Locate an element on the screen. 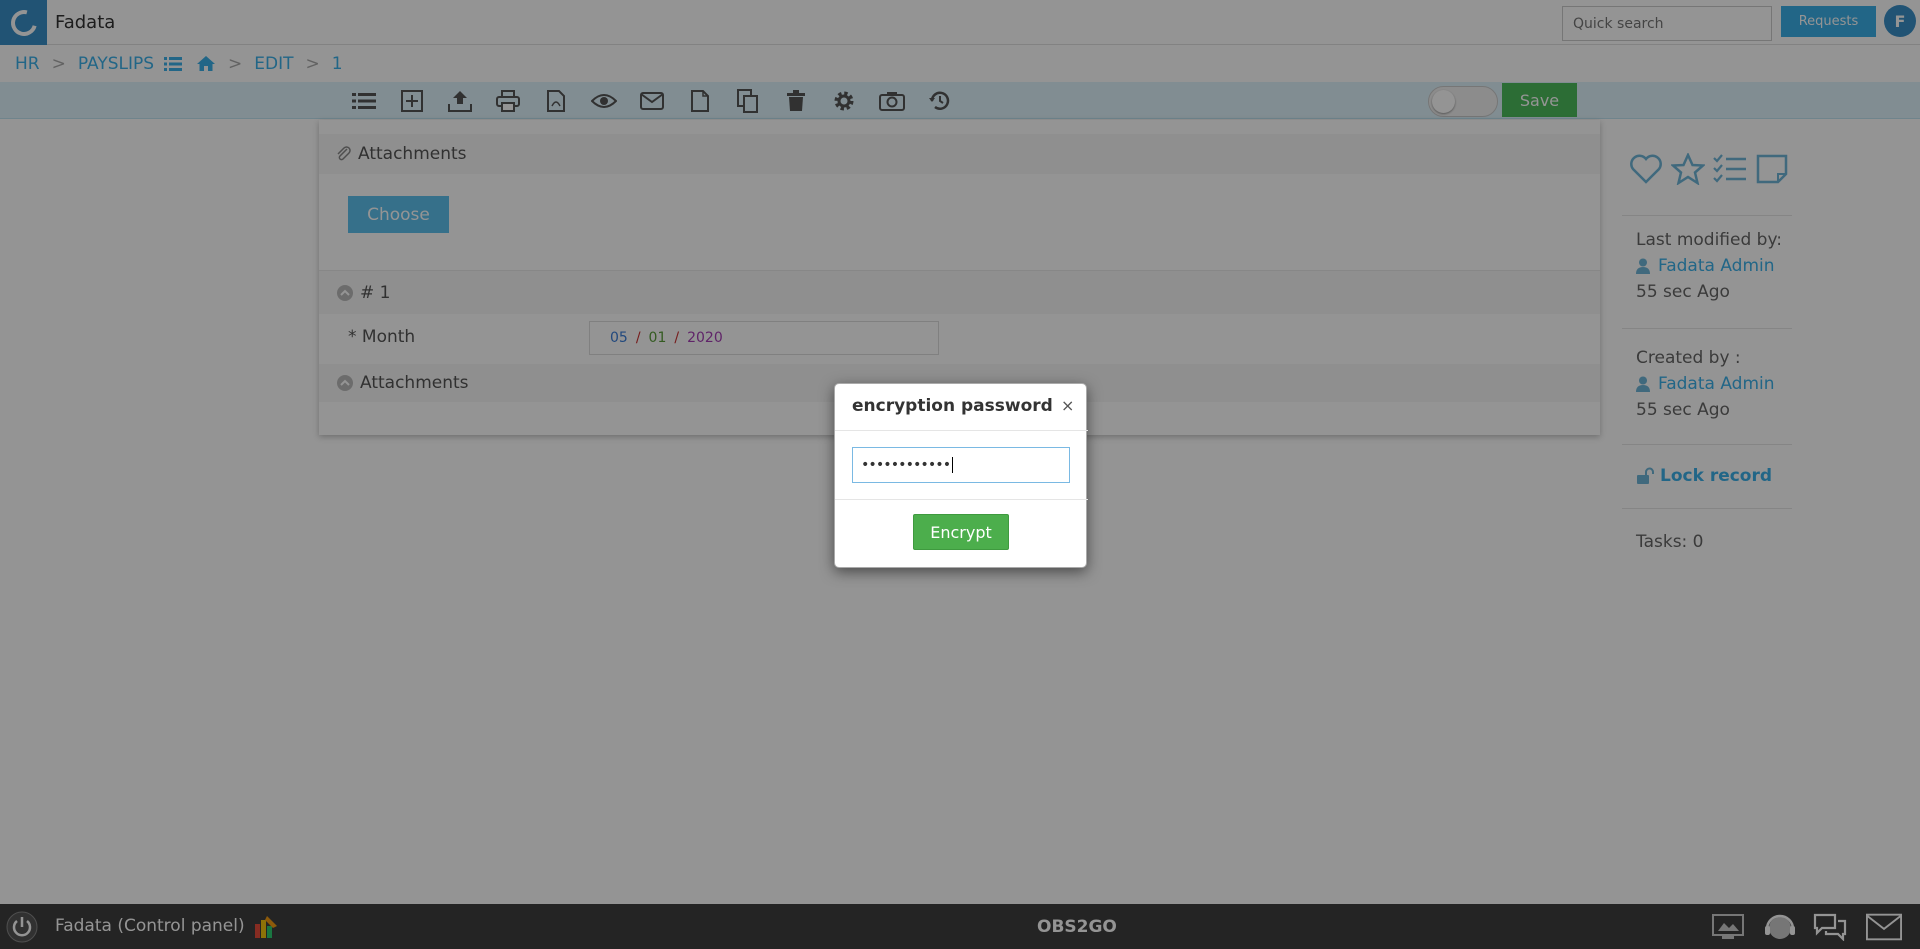  close-icon: × is located at coordinates (1067, 405).